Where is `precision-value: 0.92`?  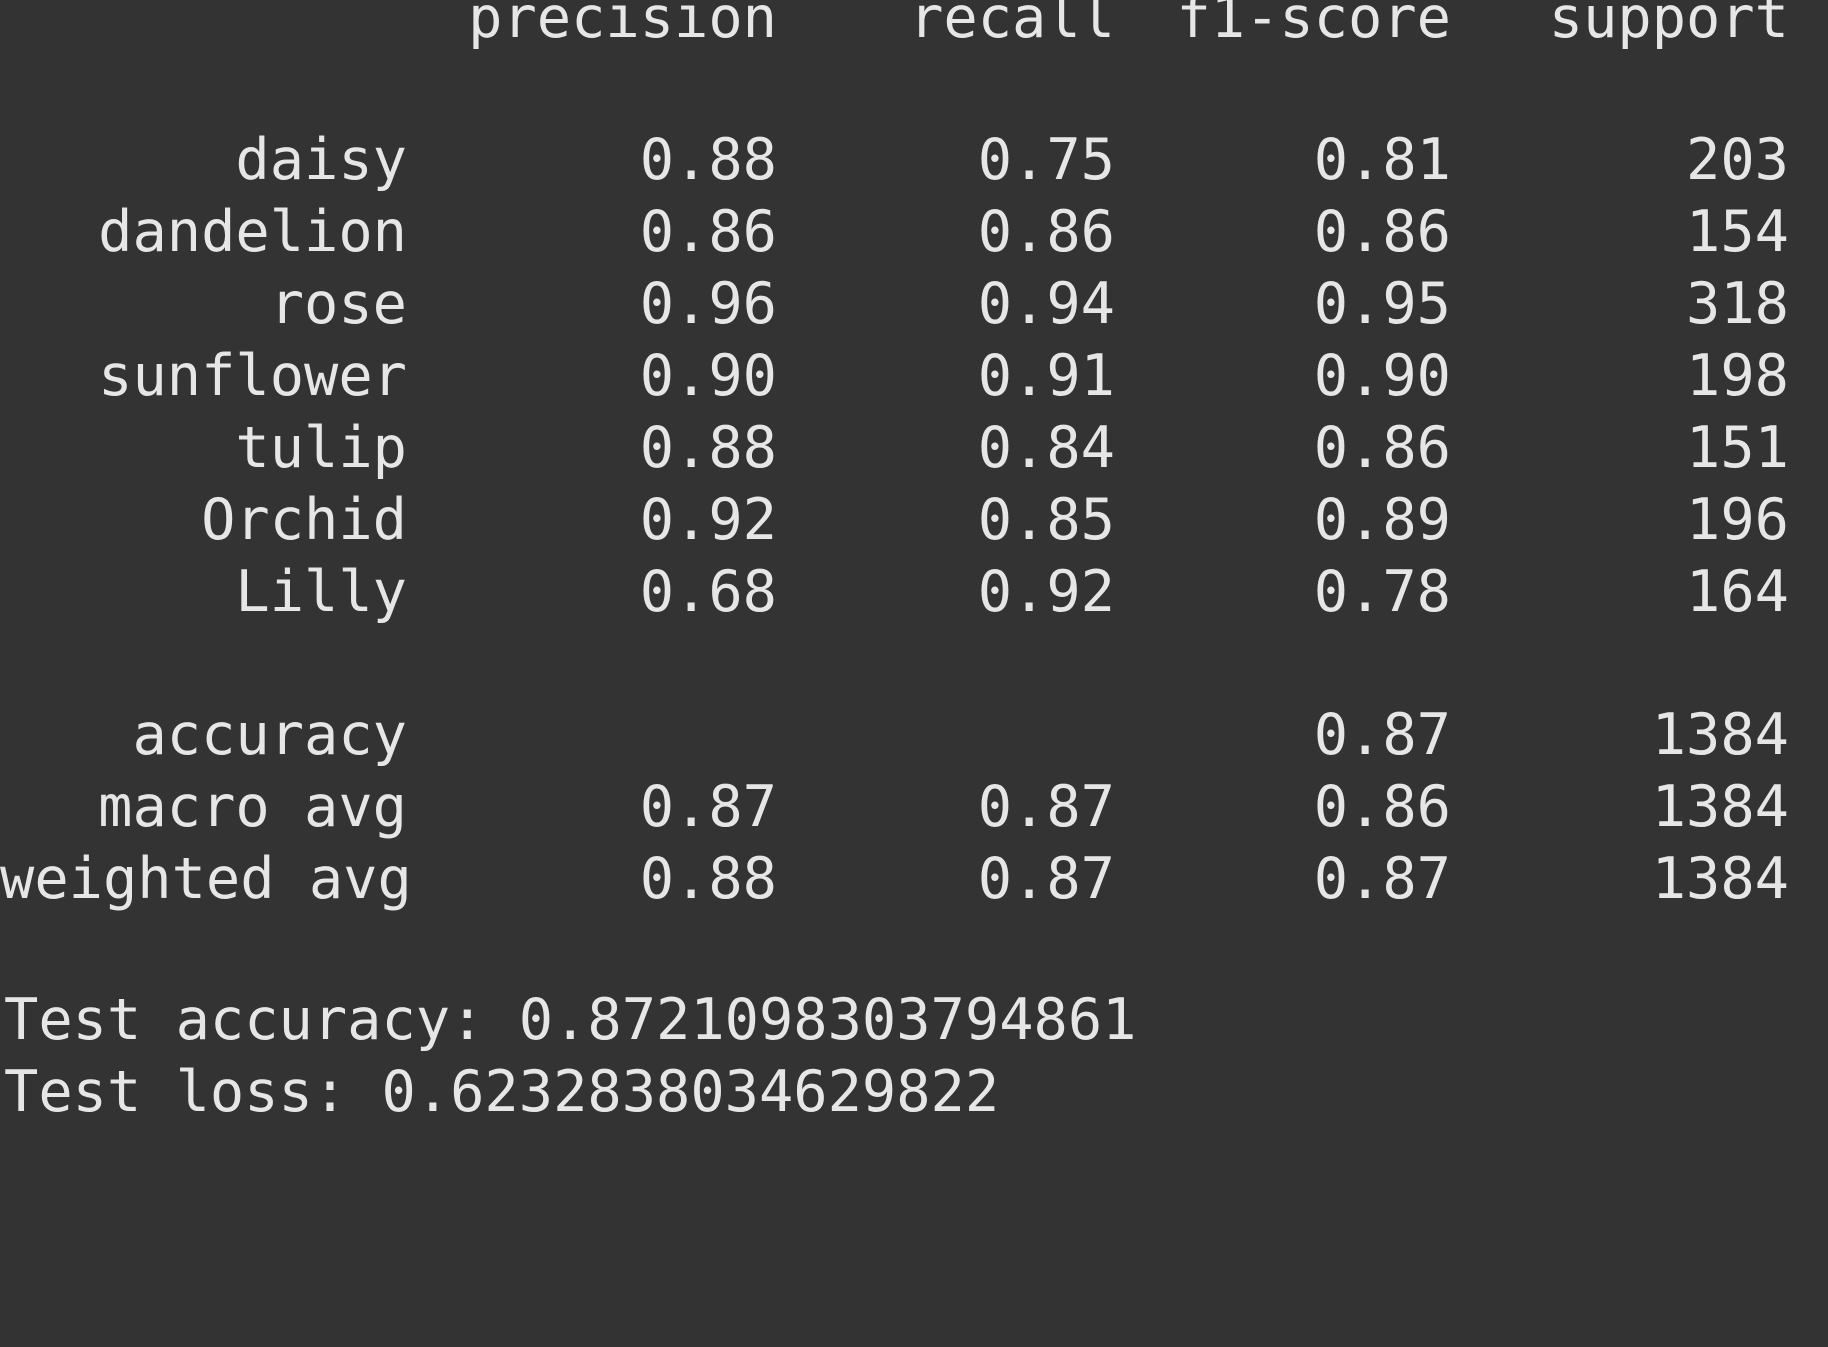 precision-value: 0.92 is located at coordinates (708, 520).